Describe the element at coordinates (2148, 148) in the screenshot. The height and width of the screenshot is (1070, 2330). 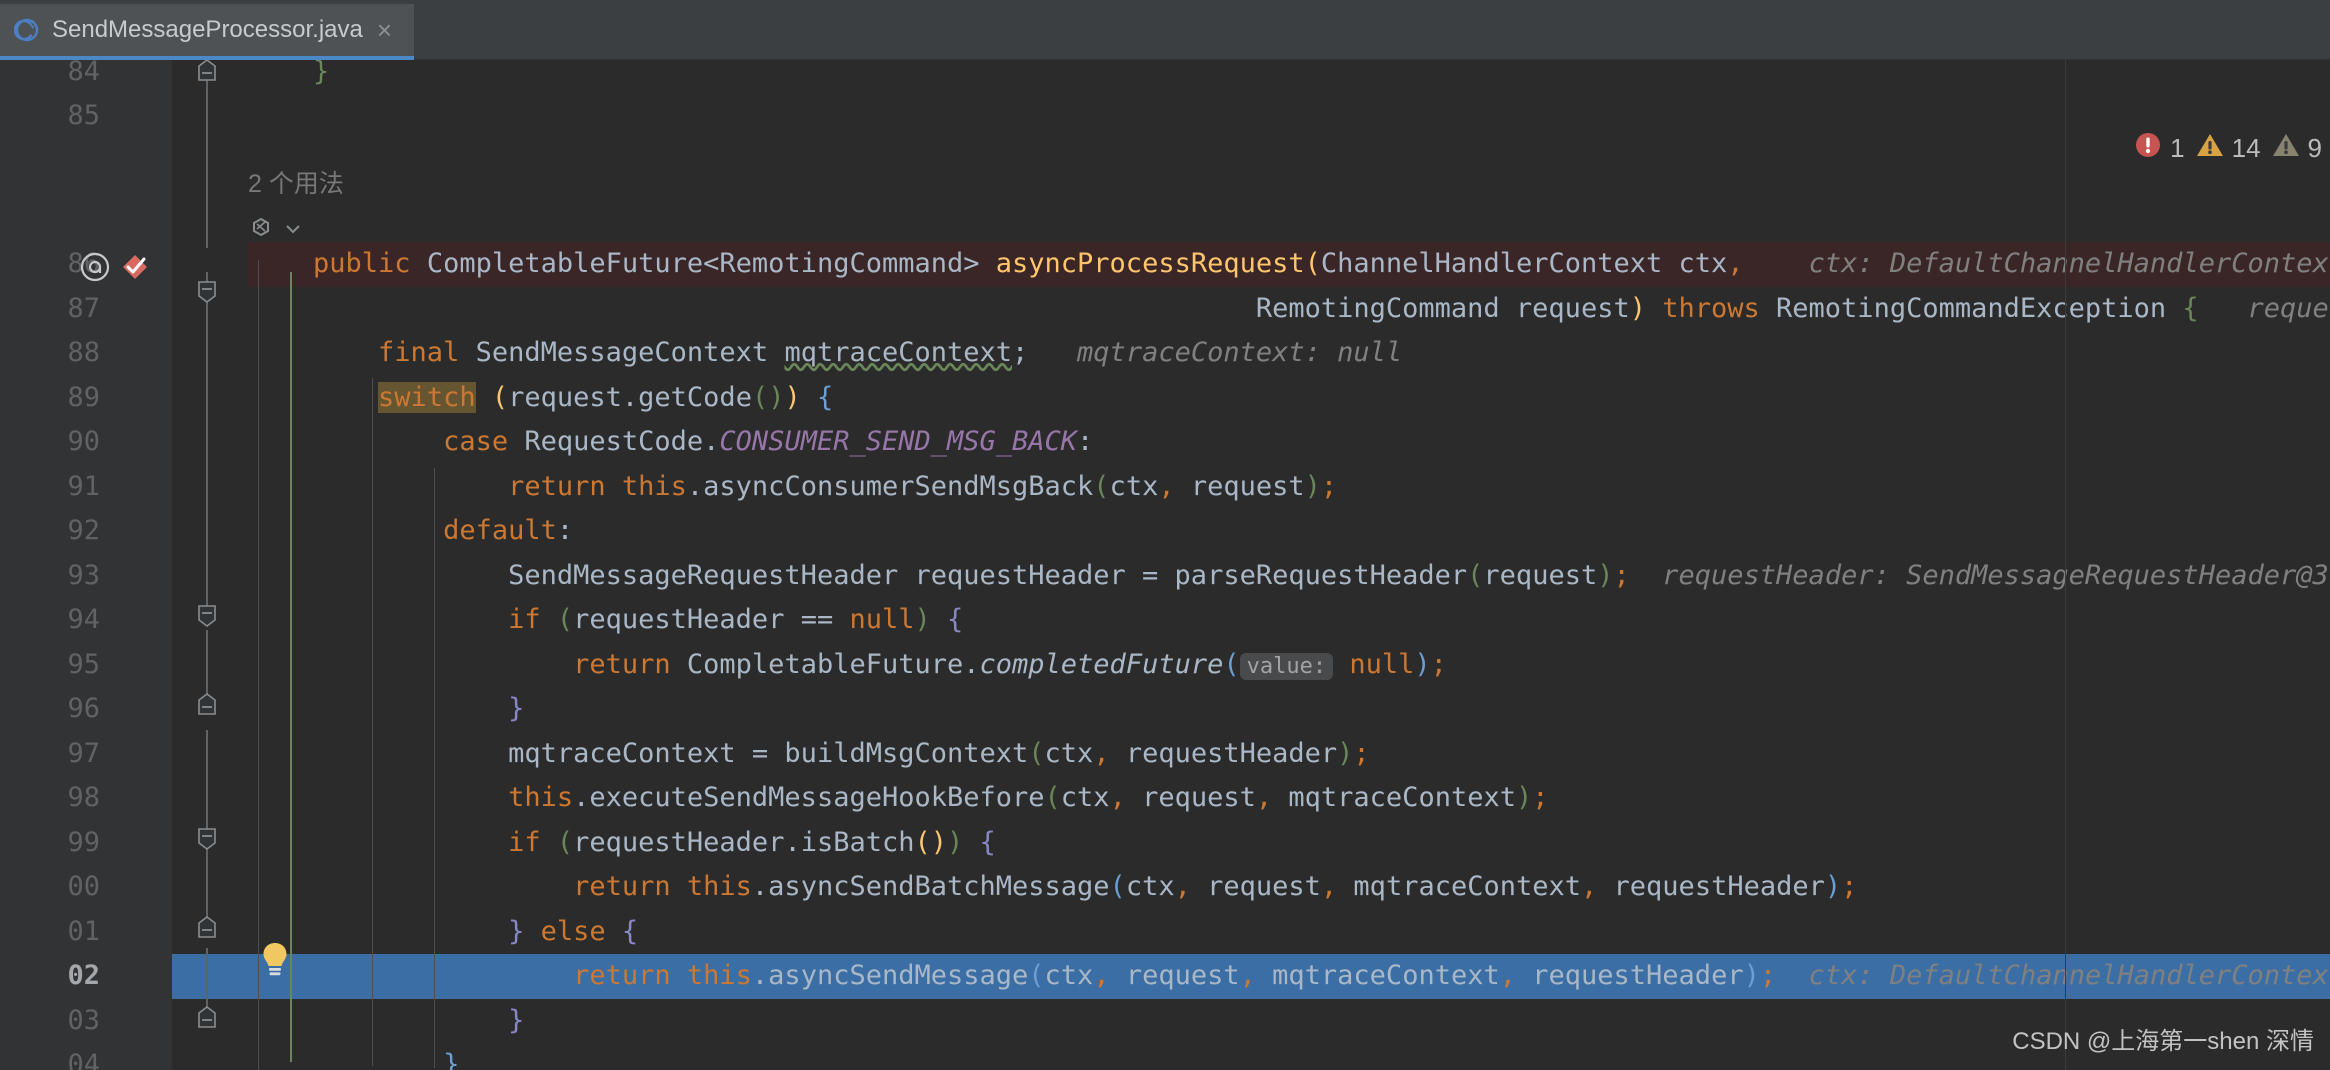
I see `error-icon` at that location.